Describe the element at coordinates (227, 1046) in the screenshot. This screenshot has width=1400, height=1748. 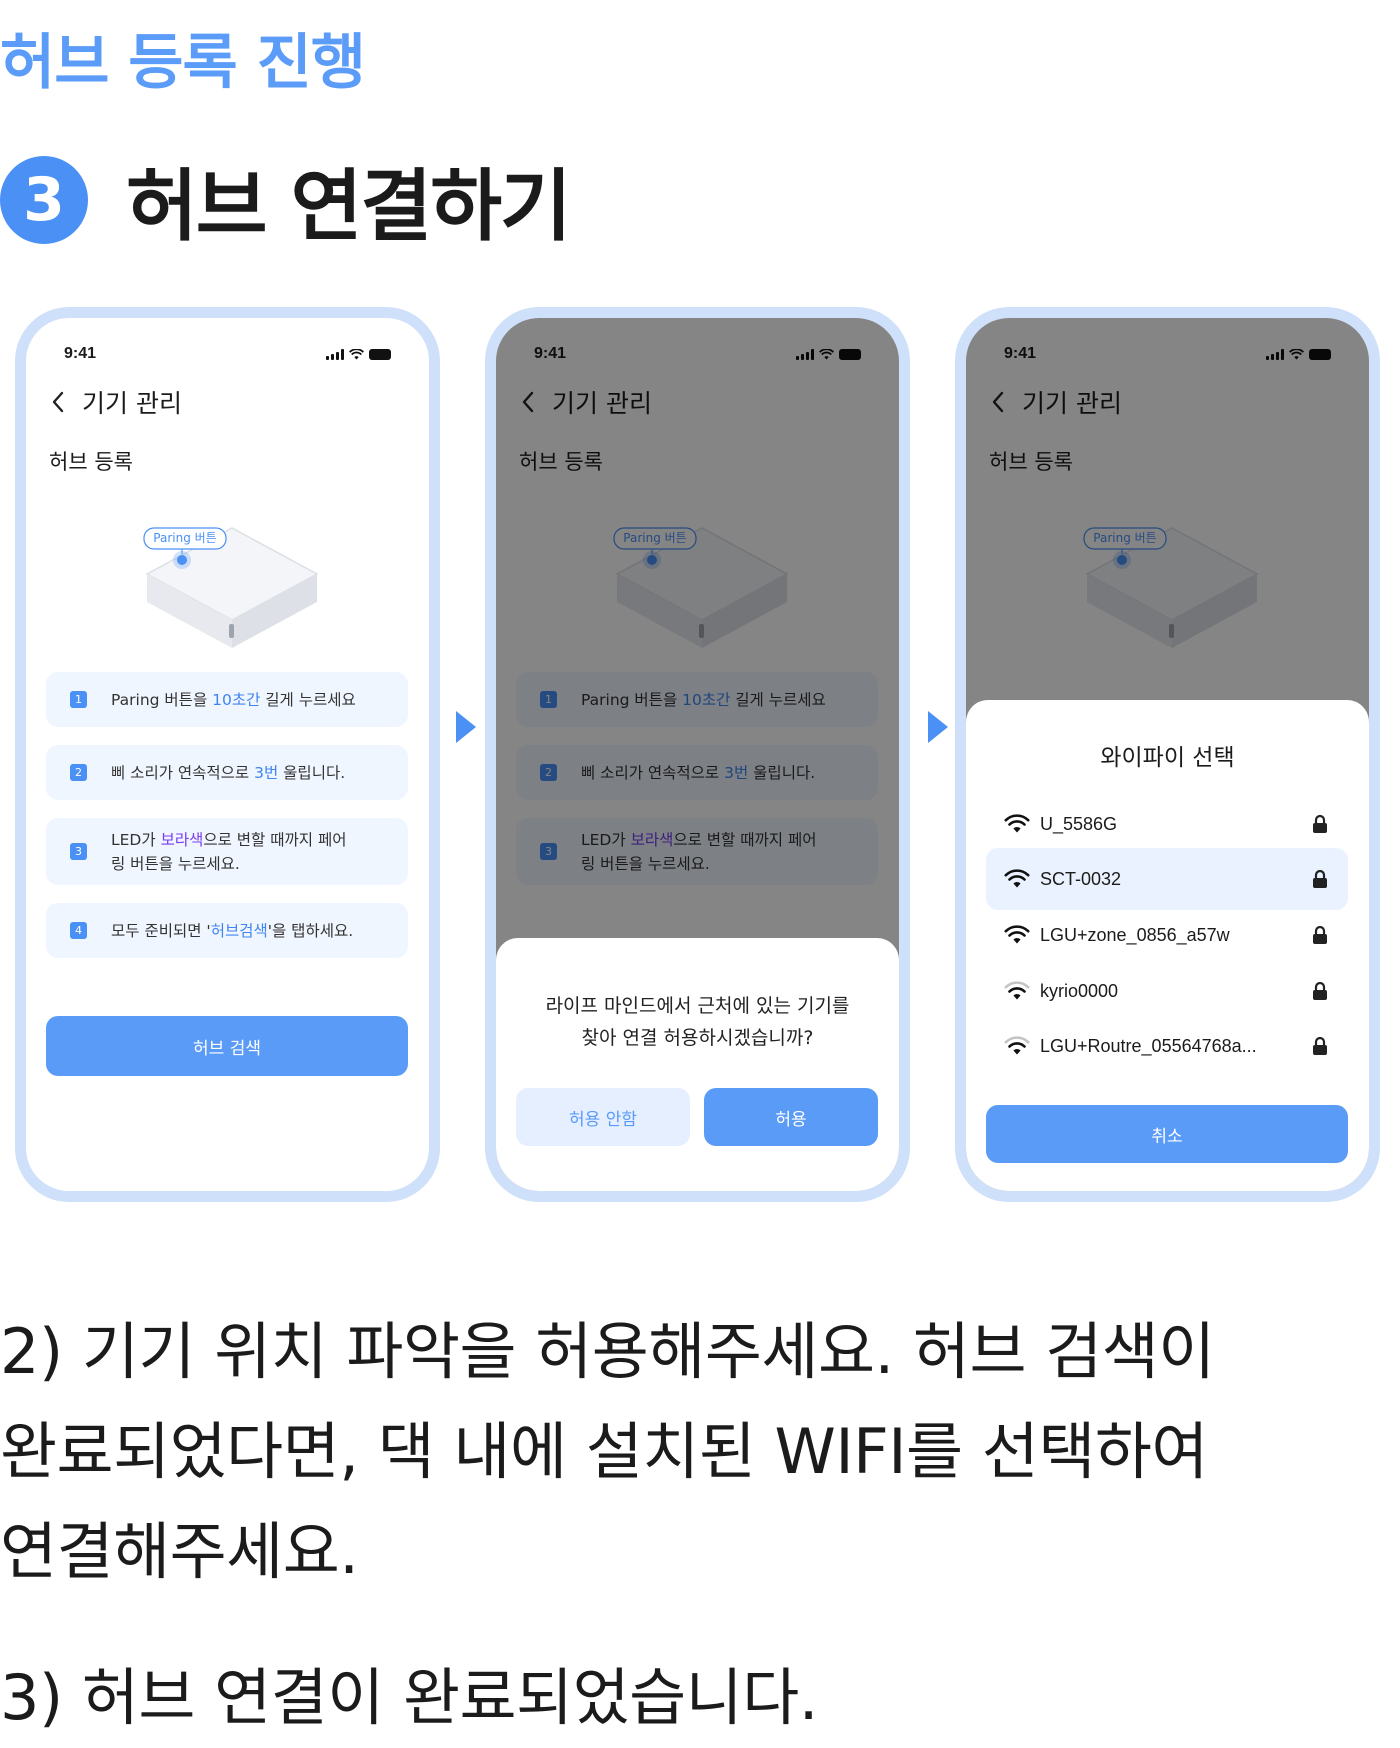
I see `hub-search-button: 허브 검색` at that location.